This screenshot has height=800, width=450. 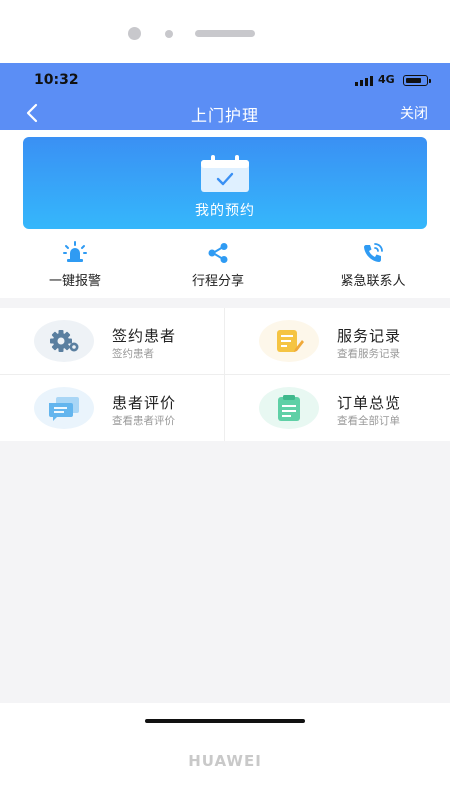 I want to click on battery-icon, so click(x=417, y=80).